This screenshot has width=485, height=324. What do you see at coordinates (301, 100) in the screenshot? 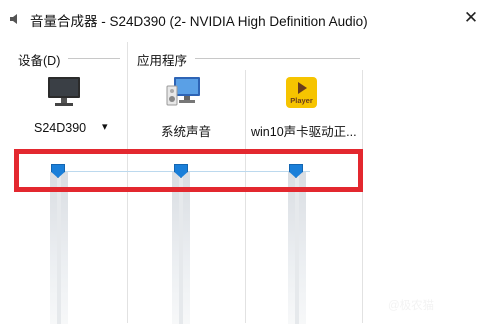
I see `player-icon-text: Player` at bounding box center [301, 100].